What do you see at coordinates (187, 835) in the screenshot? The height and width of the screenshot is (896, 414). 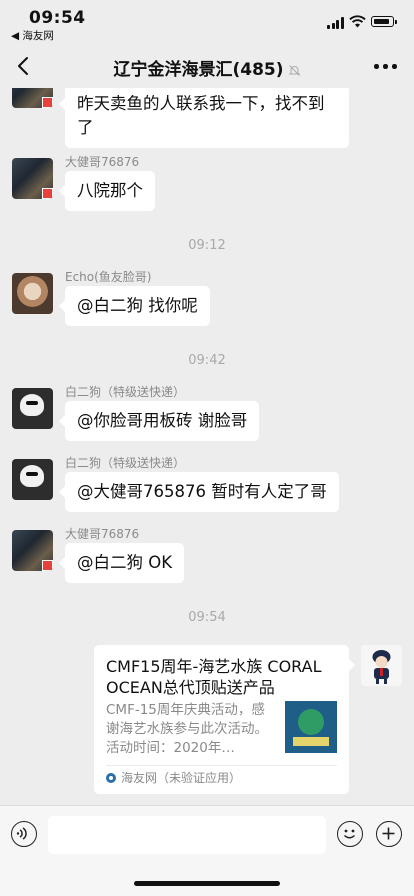 I see `message-input` at bounding box center [187, 835].